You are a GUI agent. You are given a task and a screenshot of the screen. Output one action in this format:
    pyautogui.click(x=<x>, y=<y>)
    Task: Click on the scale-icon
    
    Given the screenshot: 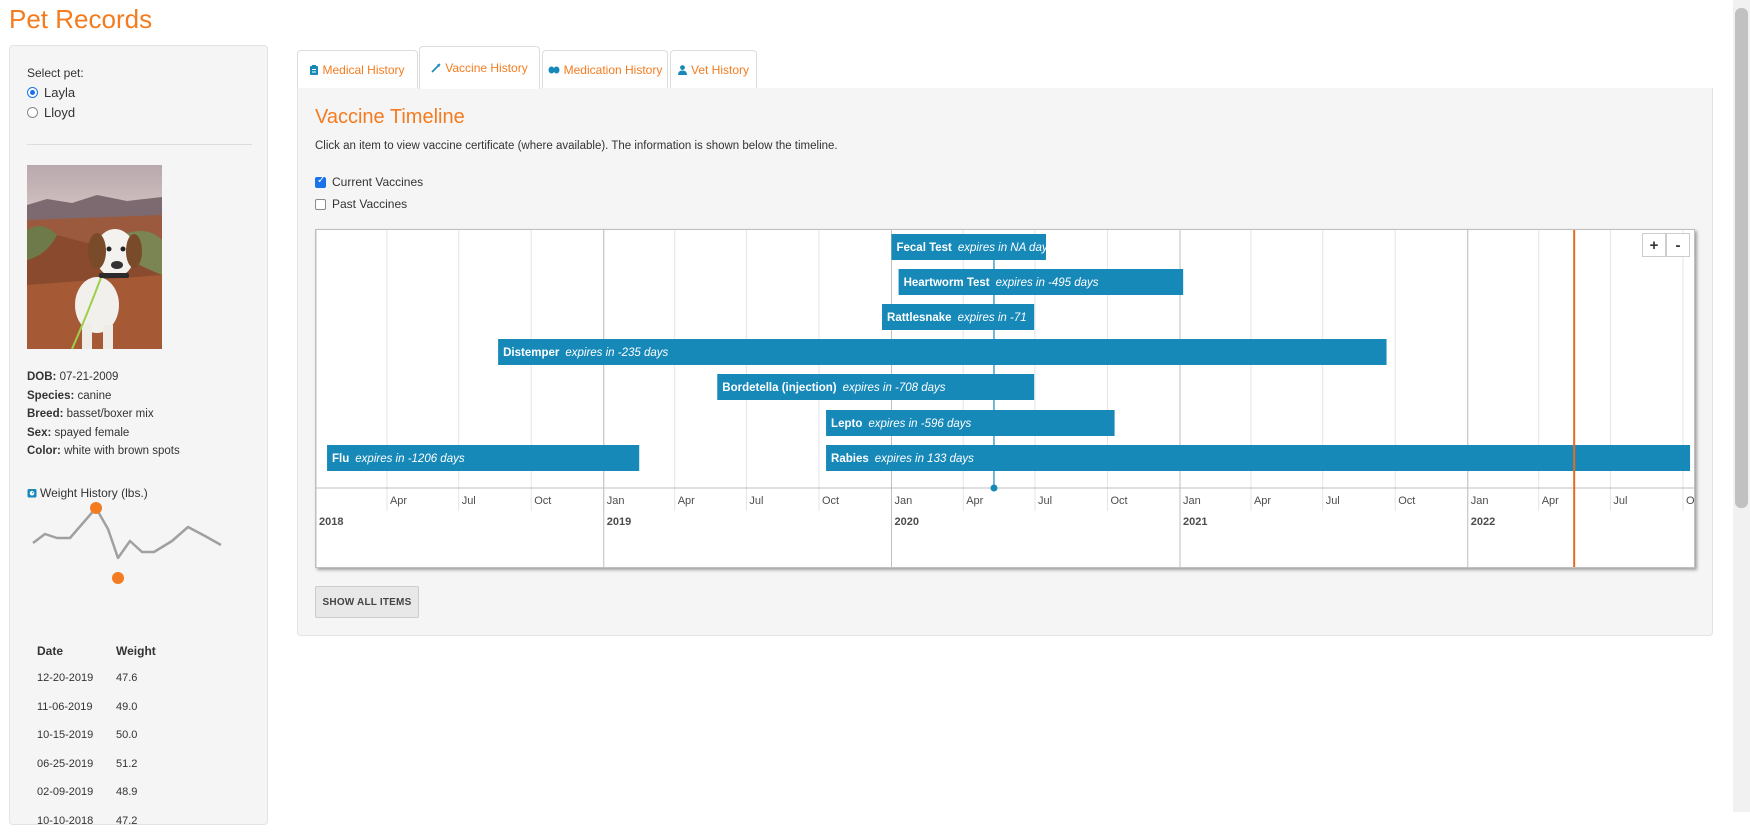 What is the action you would take?
    pyautogui.click(x=32, y=493)
    